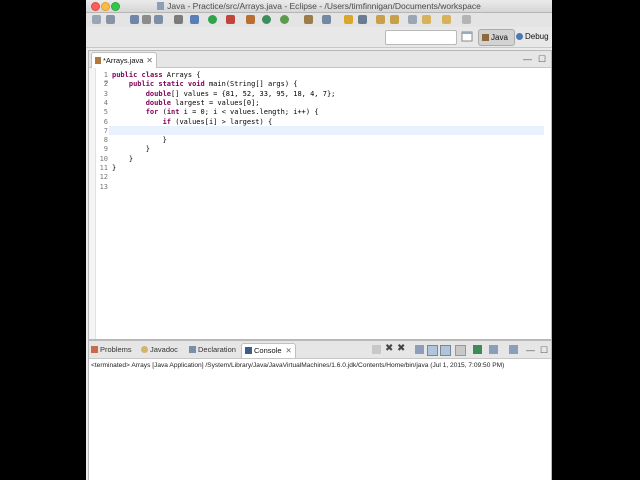 The width and height of the screenshot is (640, 480). Describe the element at coordinates (230, 19) in the screenshot. I see `external-tools-icon` at that location.